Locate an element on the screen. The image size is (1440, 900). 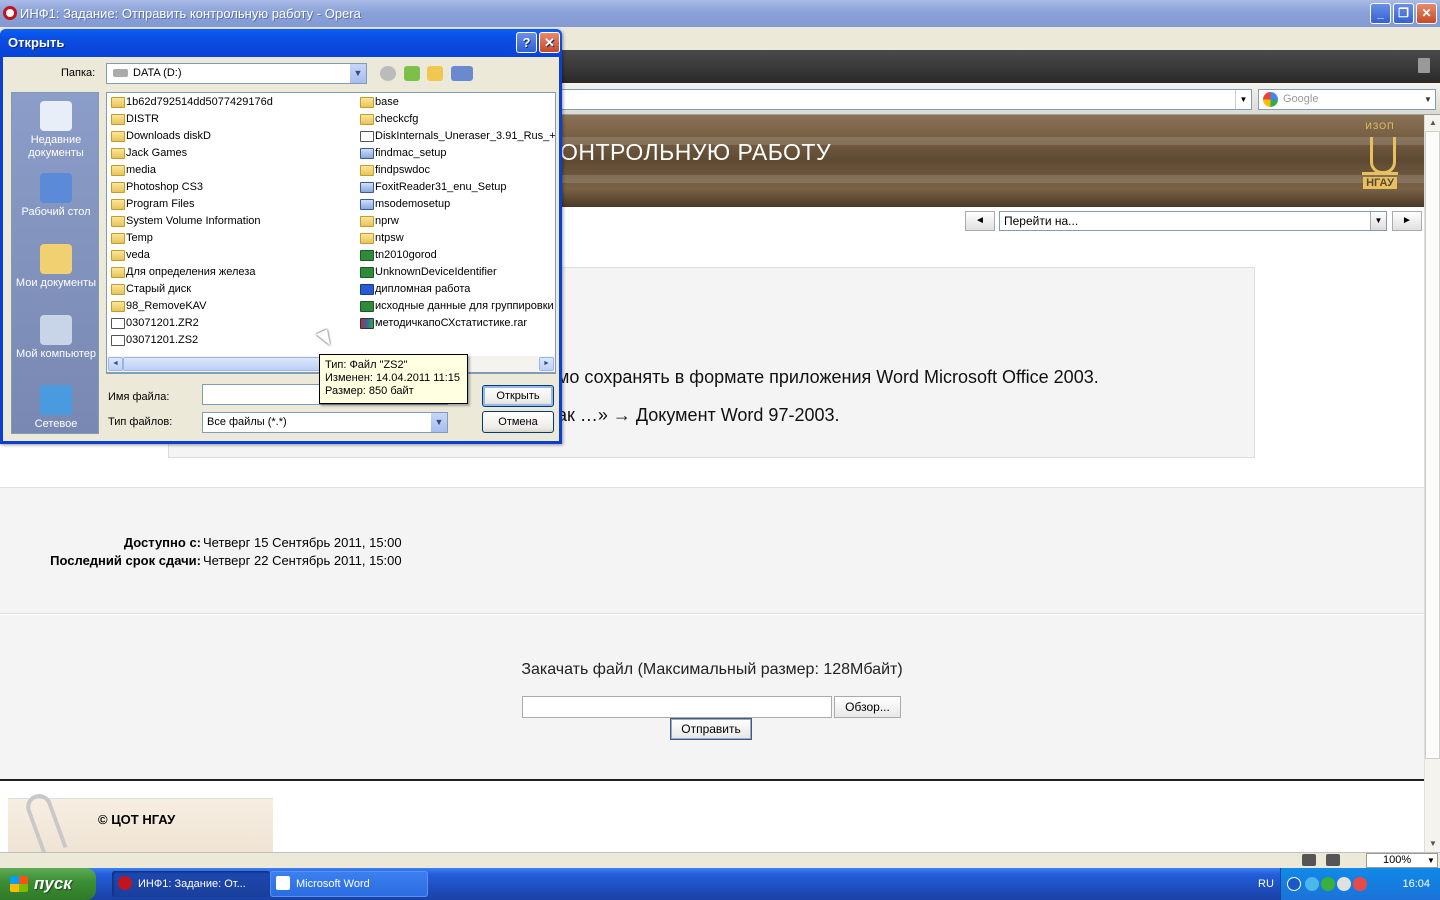
camera-icon is located at coordinates (1333, 860).